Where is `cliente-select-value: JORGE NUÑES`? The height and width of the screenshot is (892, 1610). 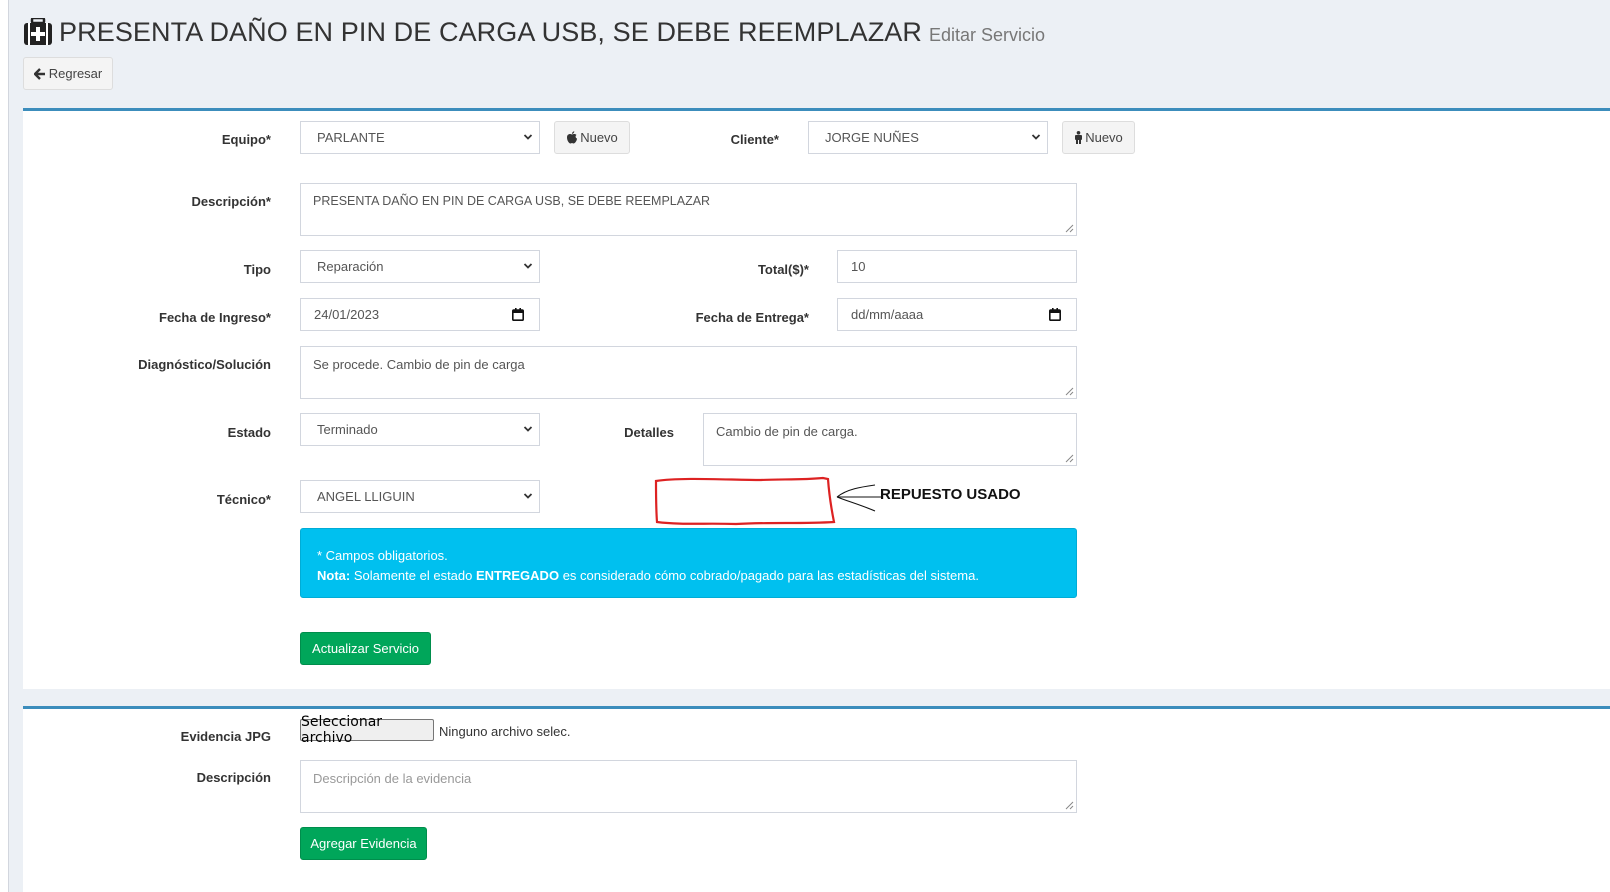 cliente-select-value: JORGE NUÑES is located at coordinates (872, 137).